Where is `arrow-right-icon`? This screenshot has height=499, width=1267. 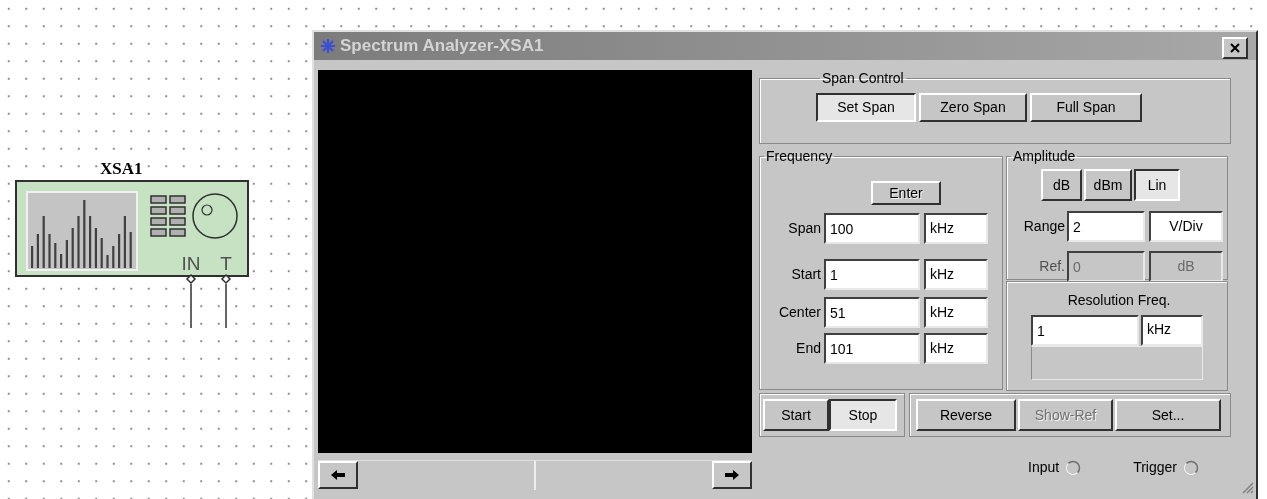
arrow-right-icon is located at coordinates (732, 475).